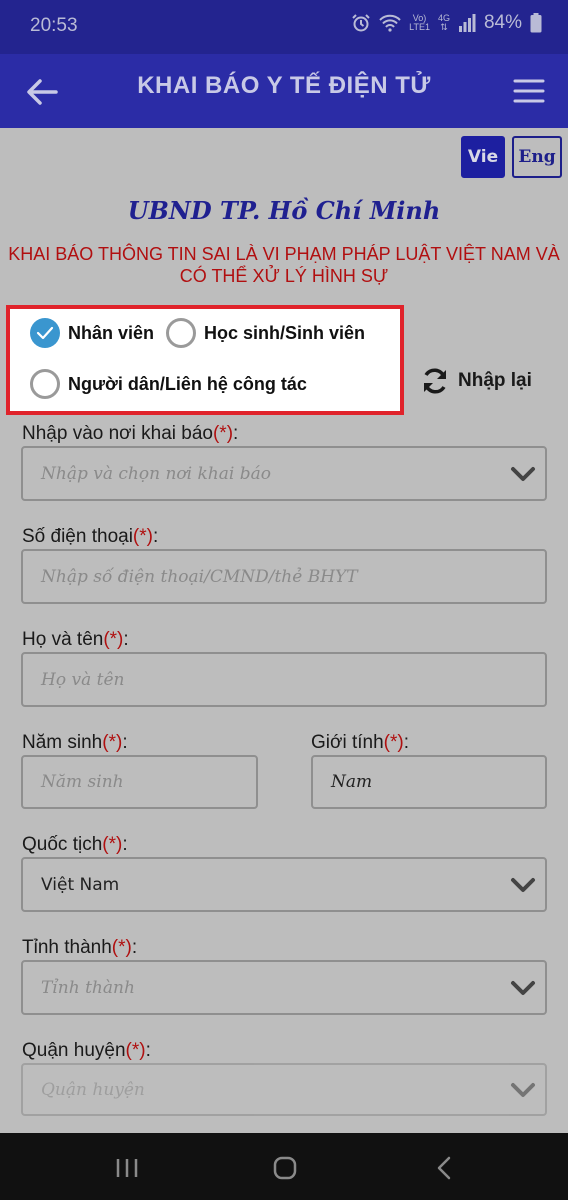  Describe the element at coordinates (139, 782) in the screenshot. I see `birth-year-input: Năm sinh` at that location.